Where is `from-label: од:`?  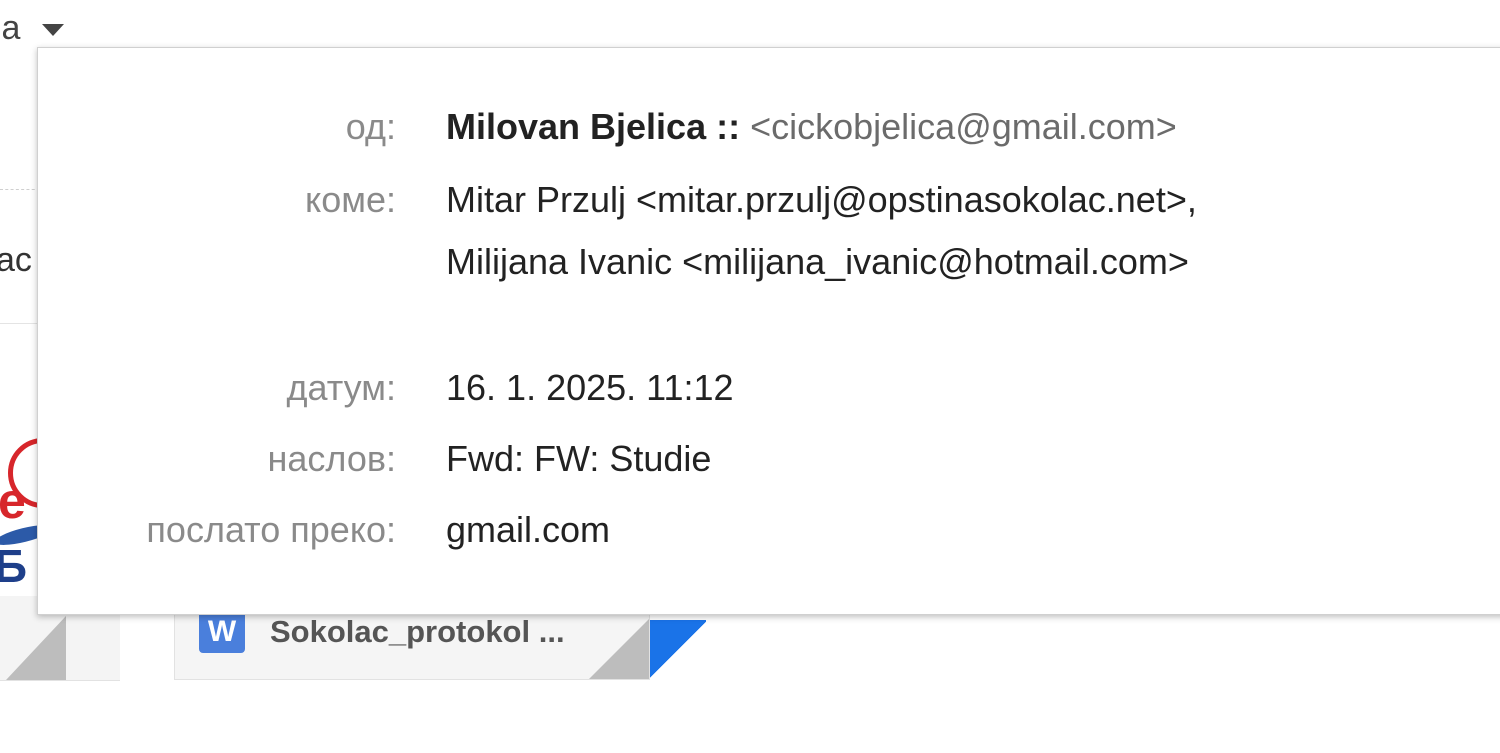 from-label: од: is located at coordinates (370, 126).